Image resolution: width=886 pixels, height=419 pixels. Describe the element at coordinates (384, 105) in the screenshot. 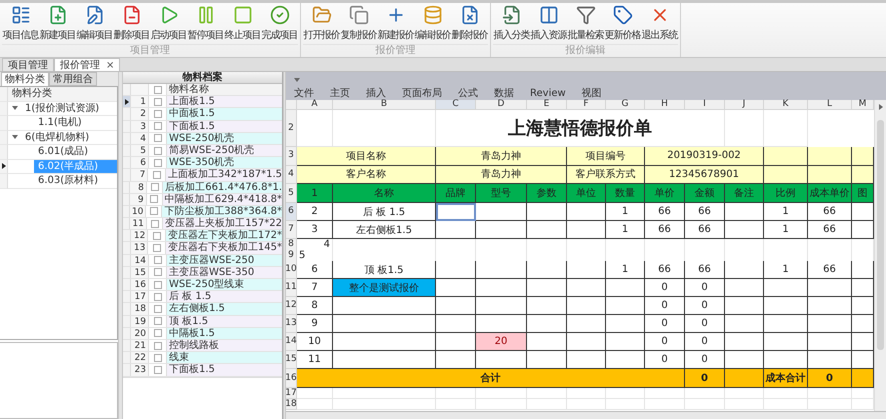

I see `column-header: B` at that location.